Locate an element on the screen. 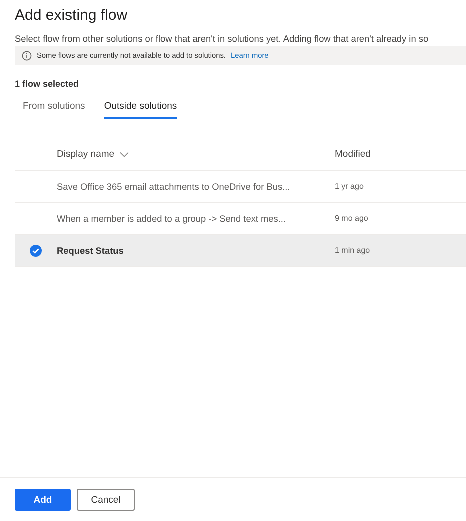  tab: From solutions is located at coordinates (54, 110).